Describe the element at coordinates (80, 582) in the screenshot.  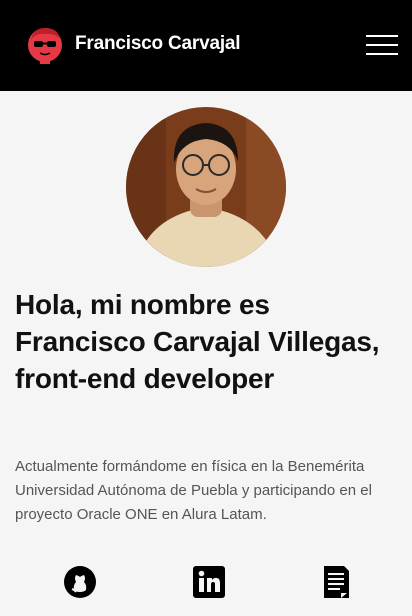
I see `github-icon` at that location.